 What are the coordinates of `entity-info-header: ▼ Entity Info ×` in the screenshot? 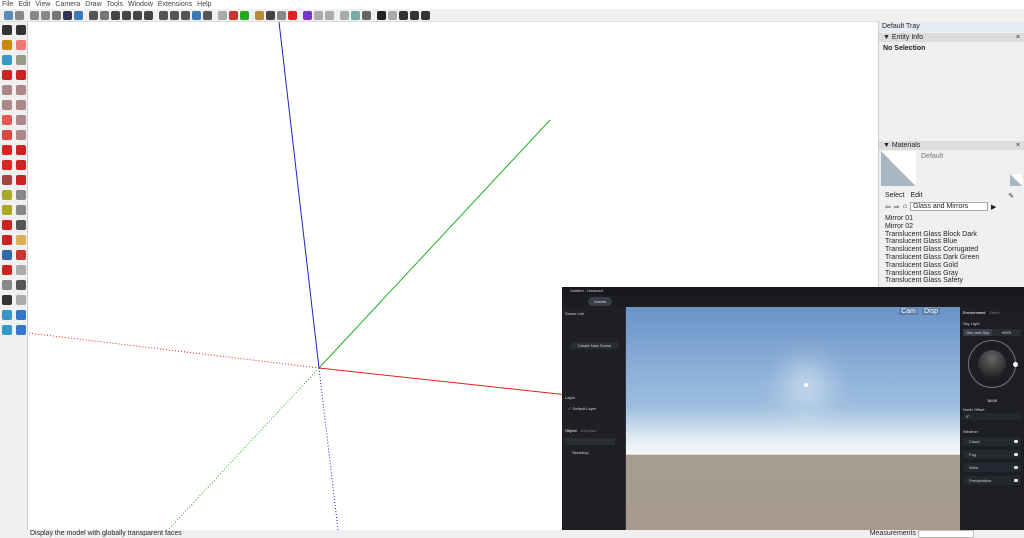 It's located at (951, 37).